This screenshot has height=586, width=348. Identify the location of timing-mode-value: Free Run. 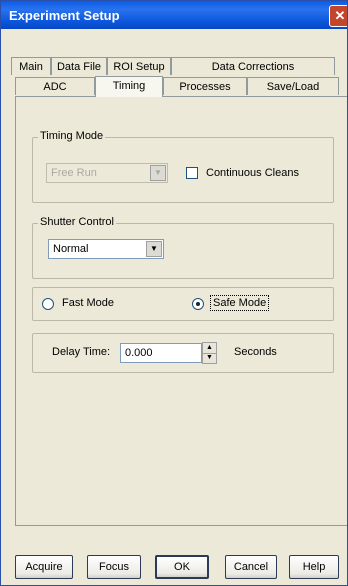
(74, 173).